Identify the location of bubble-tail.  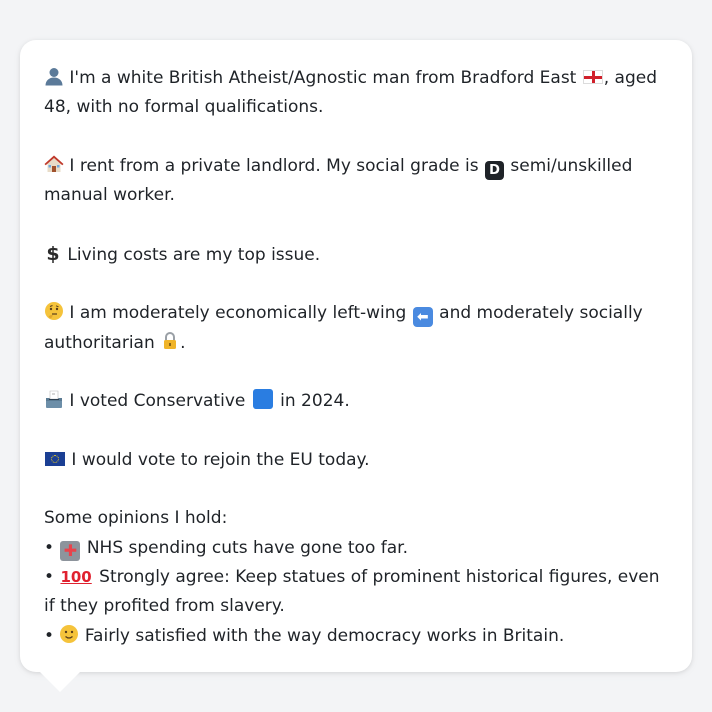
(60, 682).